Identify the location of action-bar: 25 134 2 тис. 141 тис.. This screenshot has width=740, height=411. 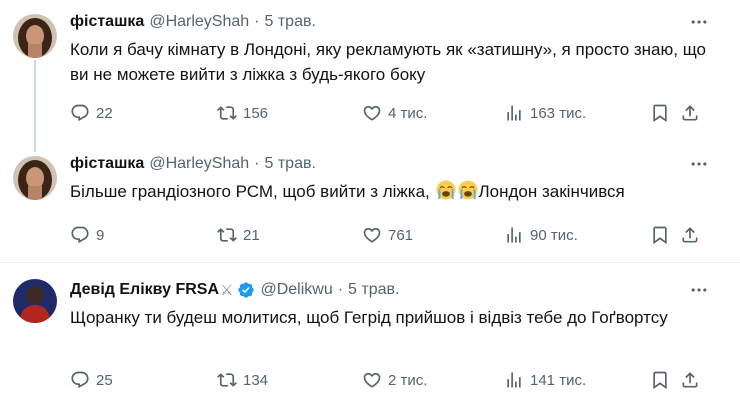
(390, 380).